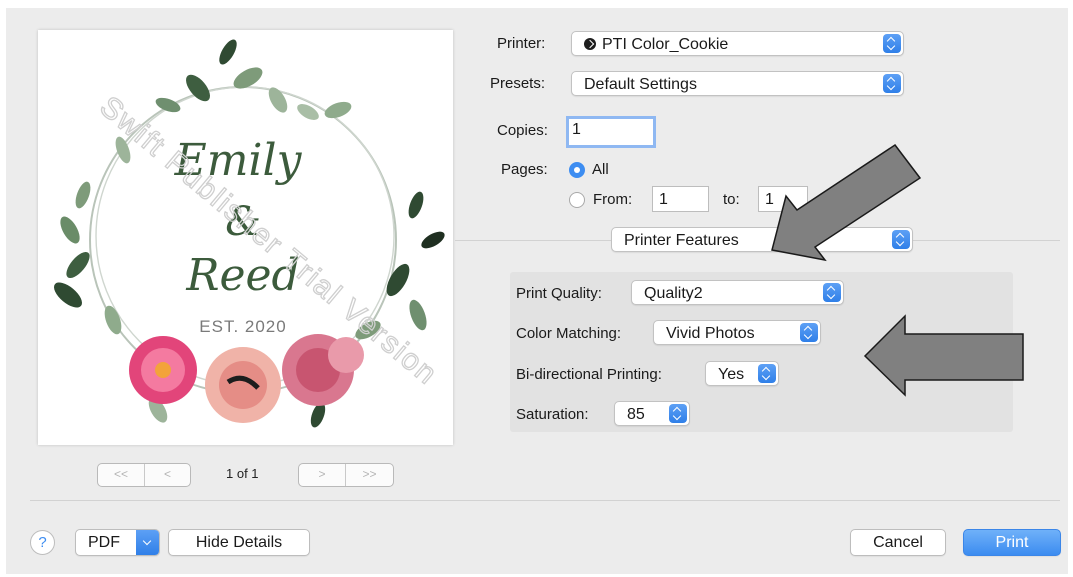 This screenshot has height=577, width=1073. Describe the element at coordinates (239, 542) in the screenshot. I see `hide-details-button: Hide Details` at that location.